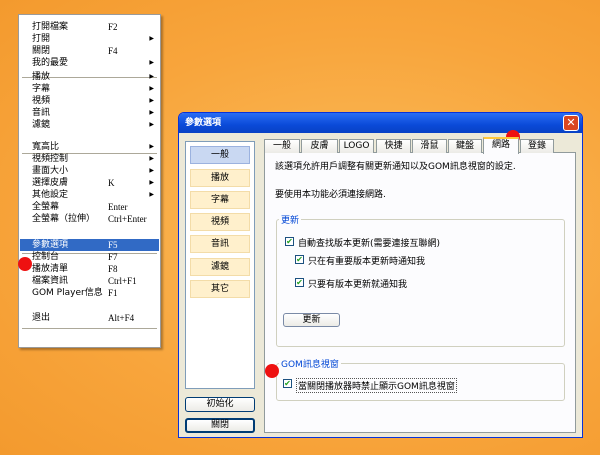  What do you see at coordinates (299, 259) in the screenshot?
I see `important-only-checkbox: ✔` at bounding box center [299, 259].